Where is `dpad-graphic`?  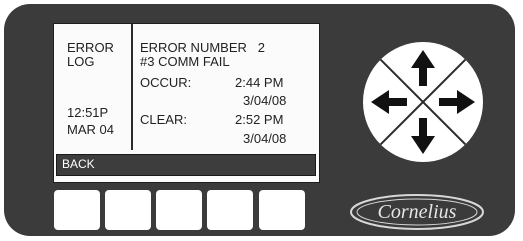
dpad-graphic is located at coordinates (423, 102).